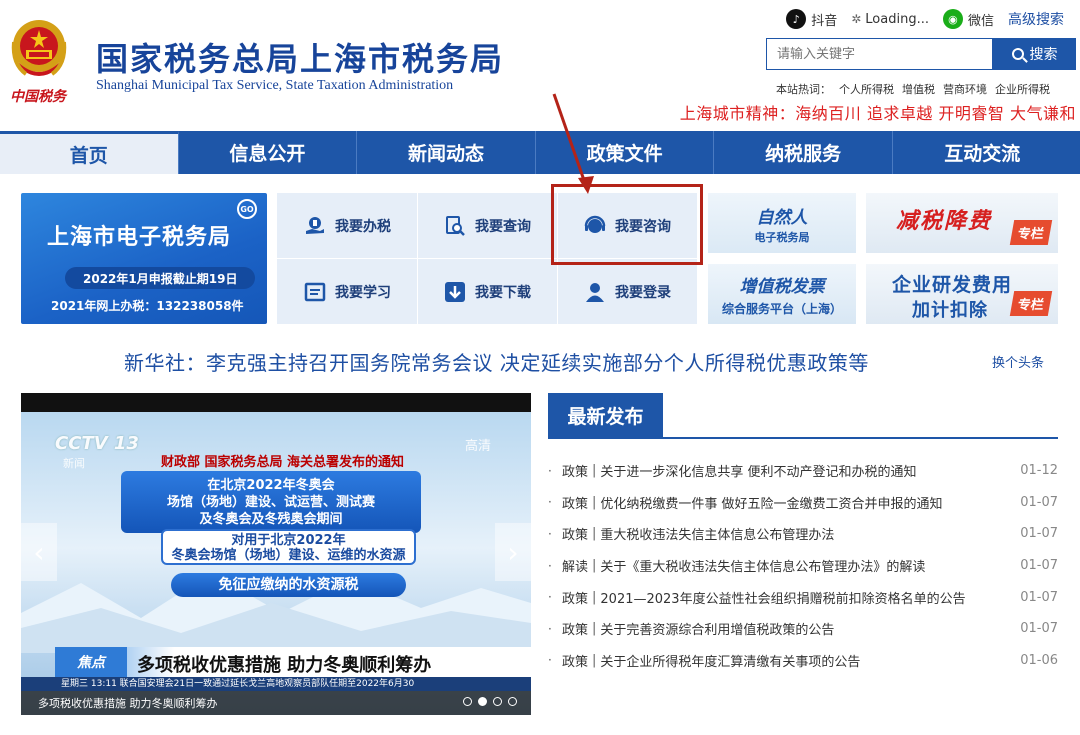 The height and width of the screenshot is (735, 1080). Describe the element at coordinates (982, 152) in the screenshot. I see `nav-interaction: 互动交流` at that location.